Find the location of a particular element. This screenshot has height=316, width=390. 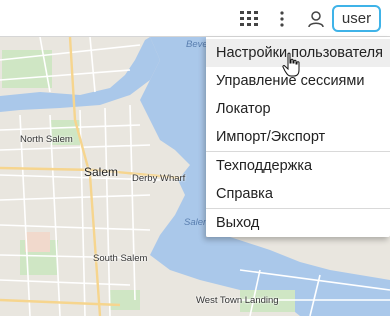

menu-item-locator: Локатор is located at coordinates (298, 109).